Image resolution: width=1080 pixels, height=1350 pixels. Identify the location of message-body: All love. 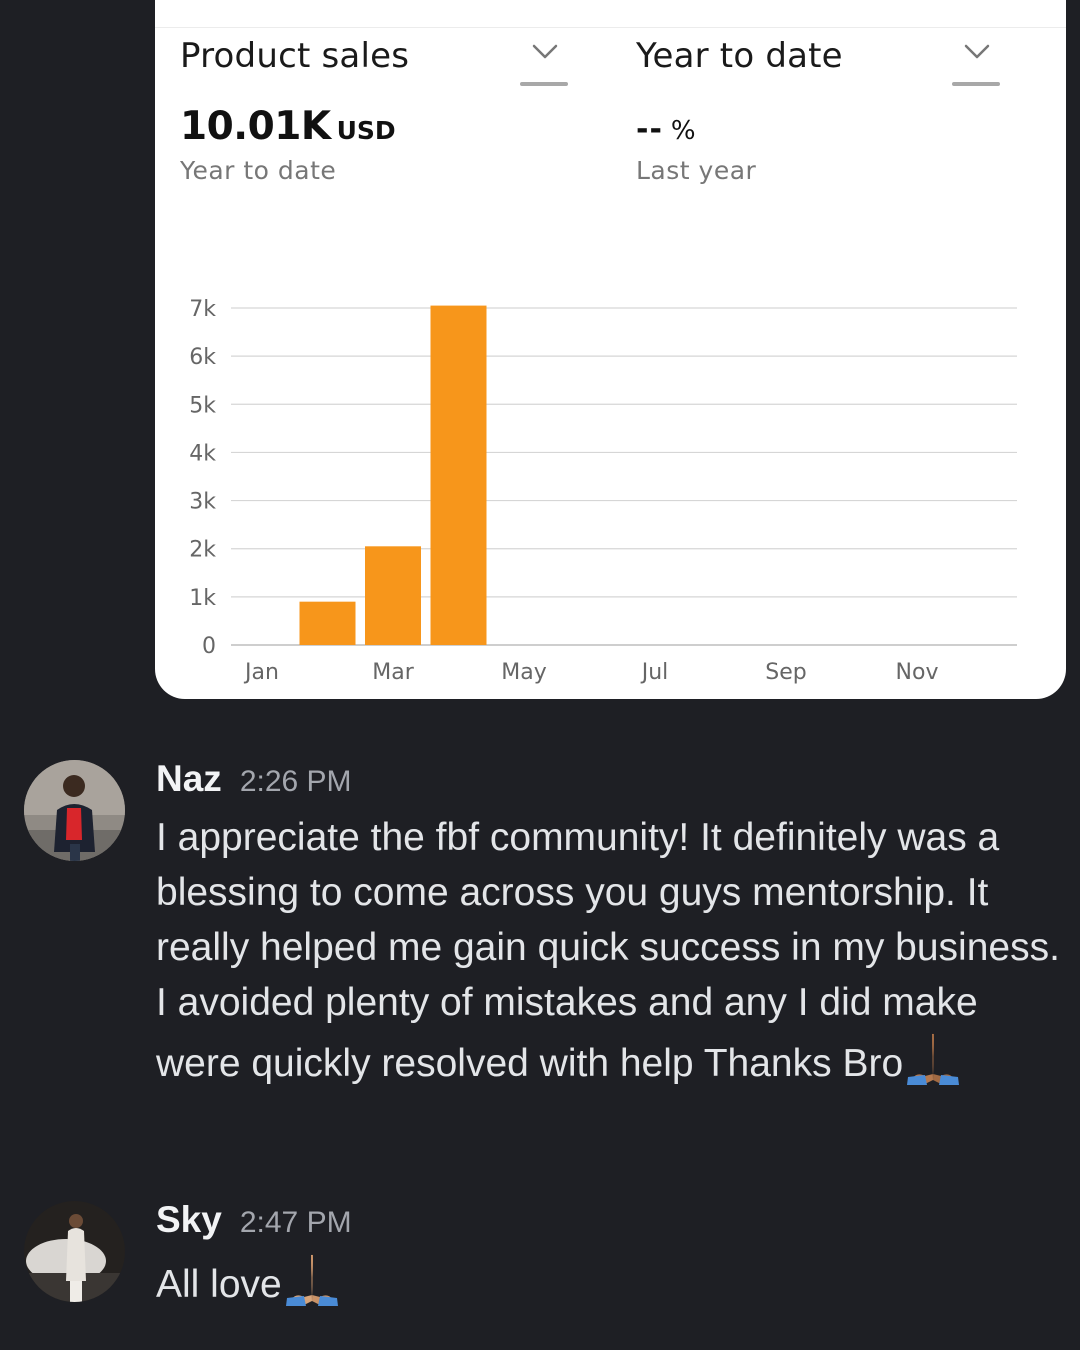
(611, 1286).